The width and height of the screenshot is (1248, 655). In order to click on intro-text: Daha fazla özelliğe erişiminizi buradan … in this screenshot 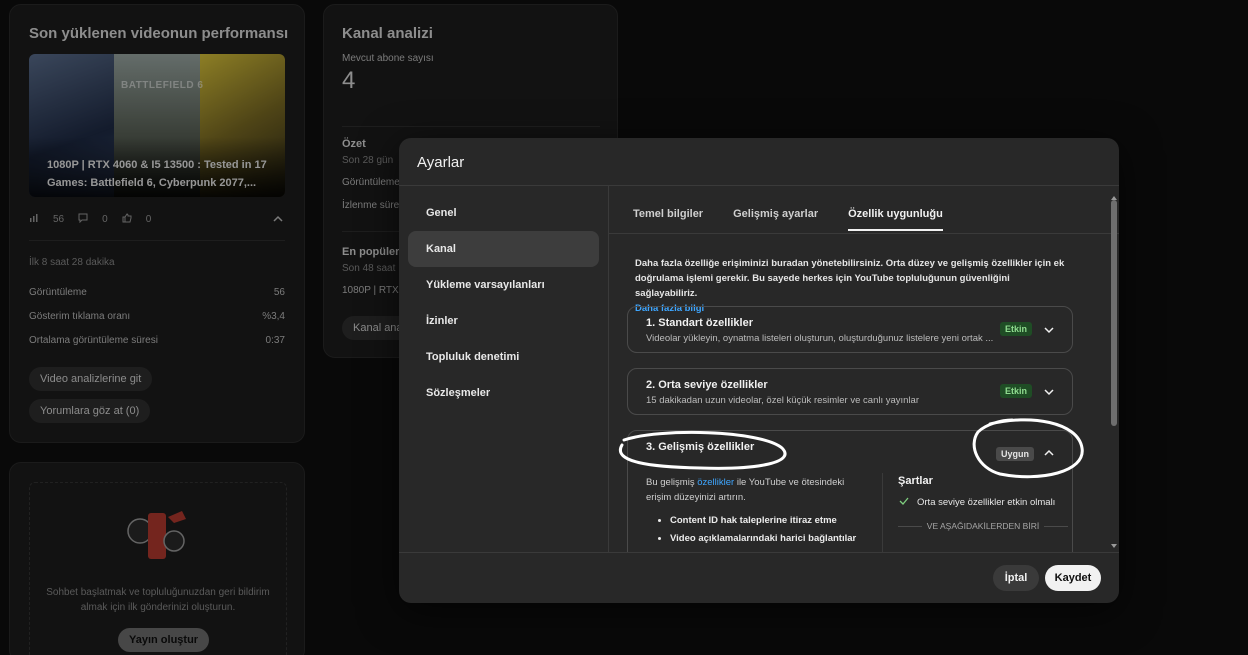, I will do `click(850, 278)`.